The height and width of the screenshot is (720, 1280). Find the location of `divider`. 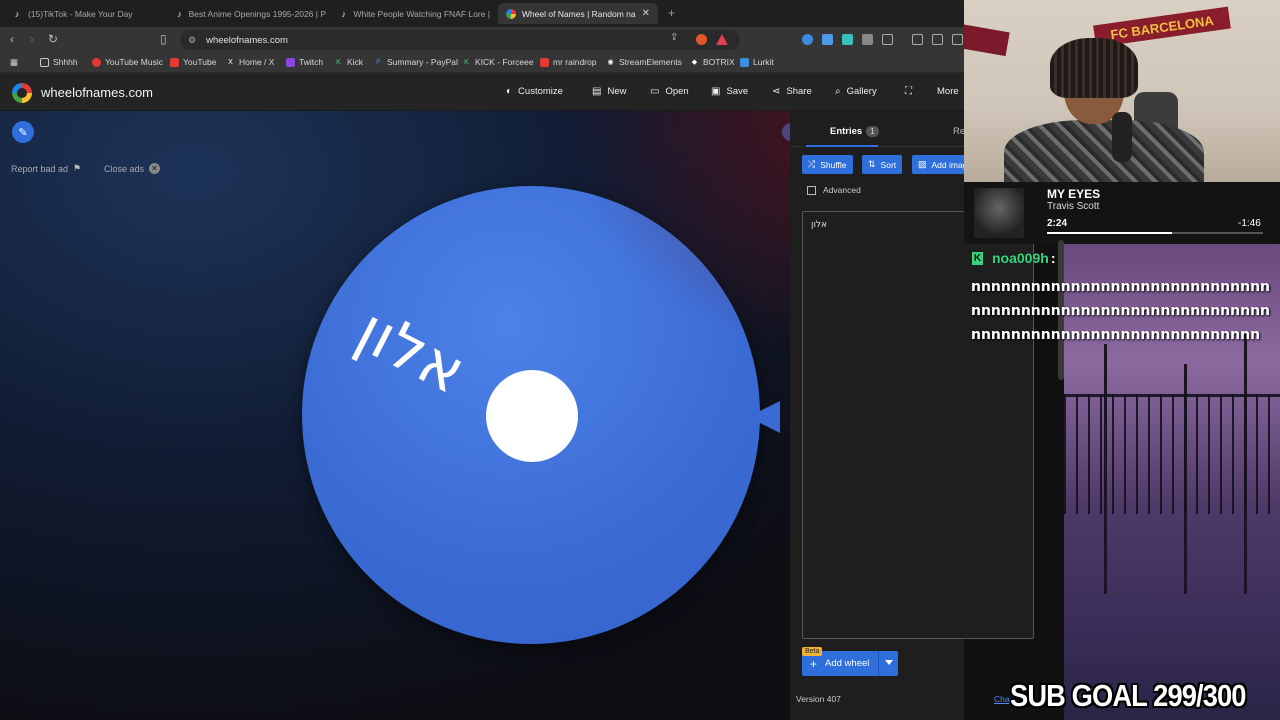

divider is located at coordinates (878, 663).